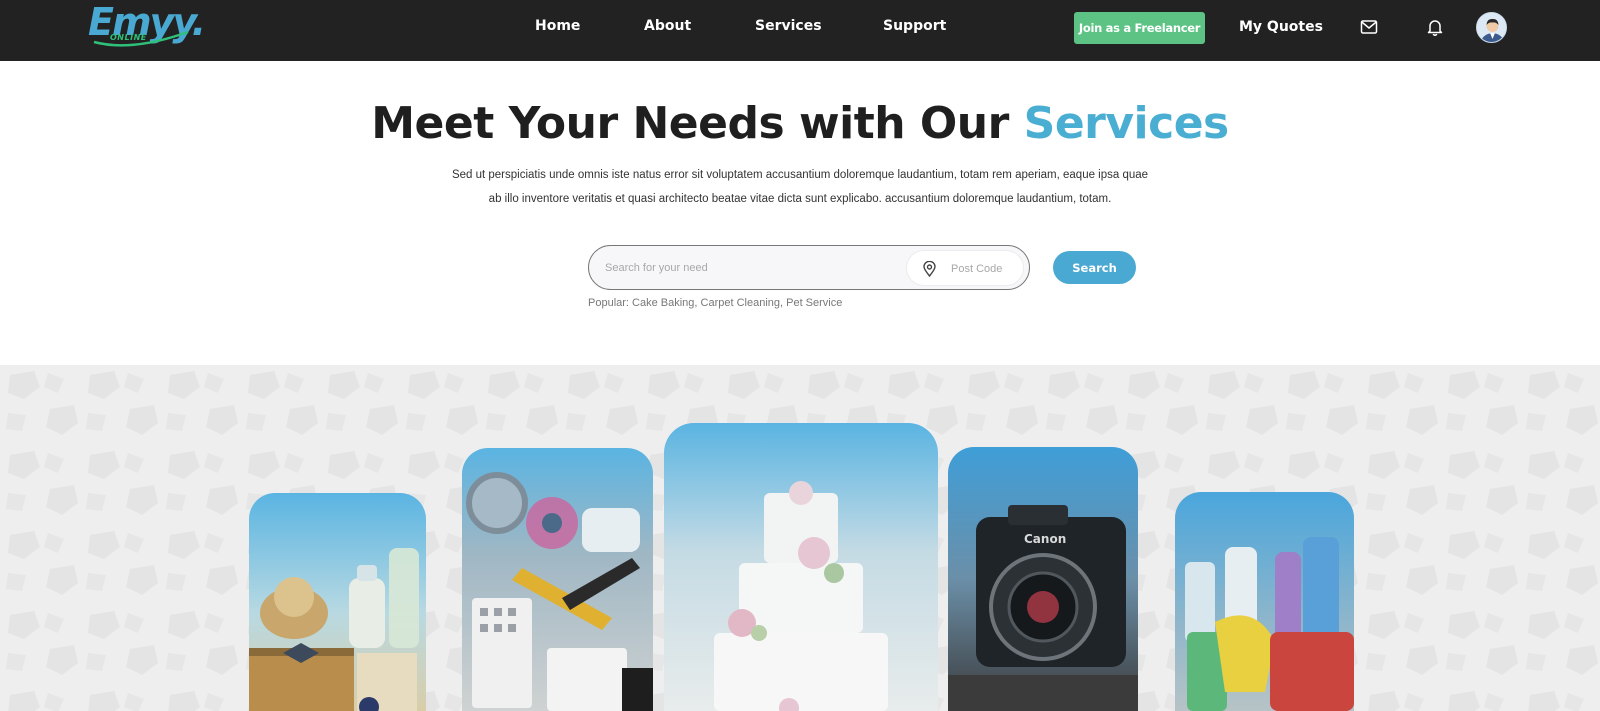  Describe the element at coordinates (788, 26) in the screenshot. I see `nav-services: Services` at that location.